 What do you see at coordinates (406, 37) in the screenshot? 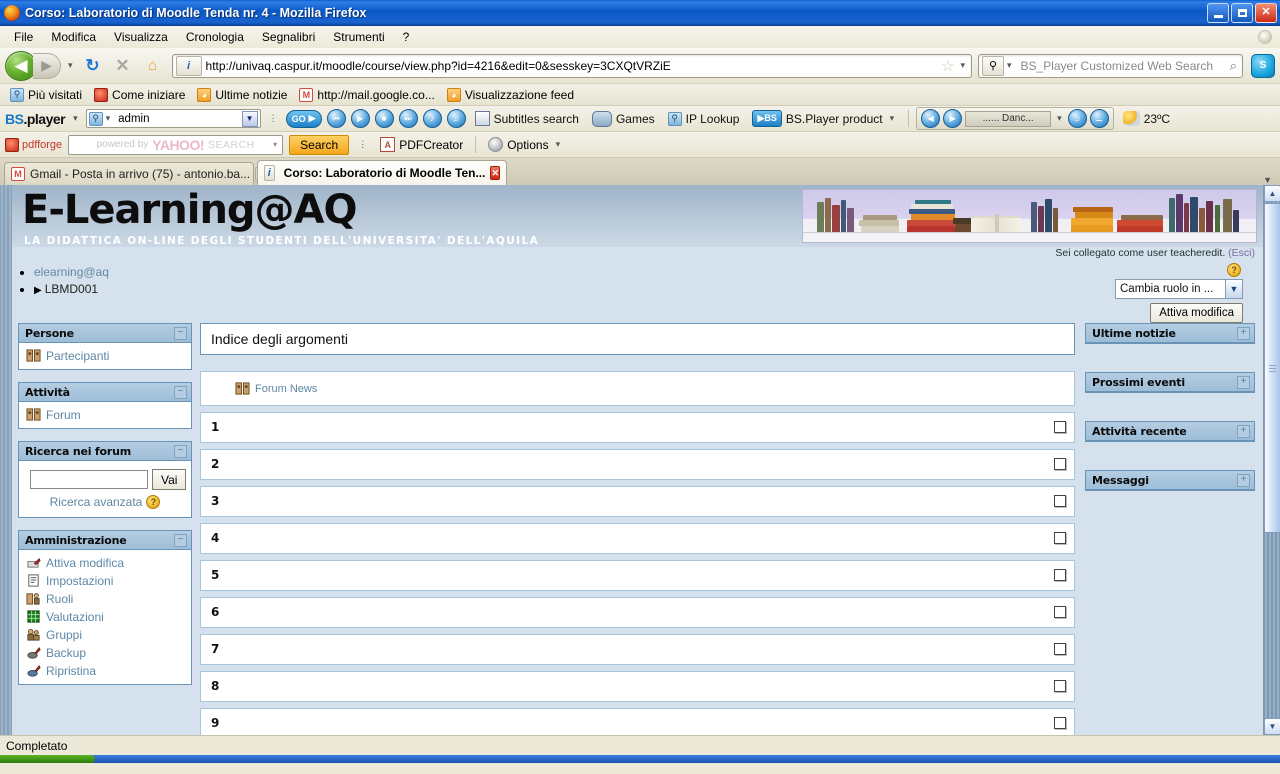
I see `menu-help: ?` at bounding box center [406, 37].